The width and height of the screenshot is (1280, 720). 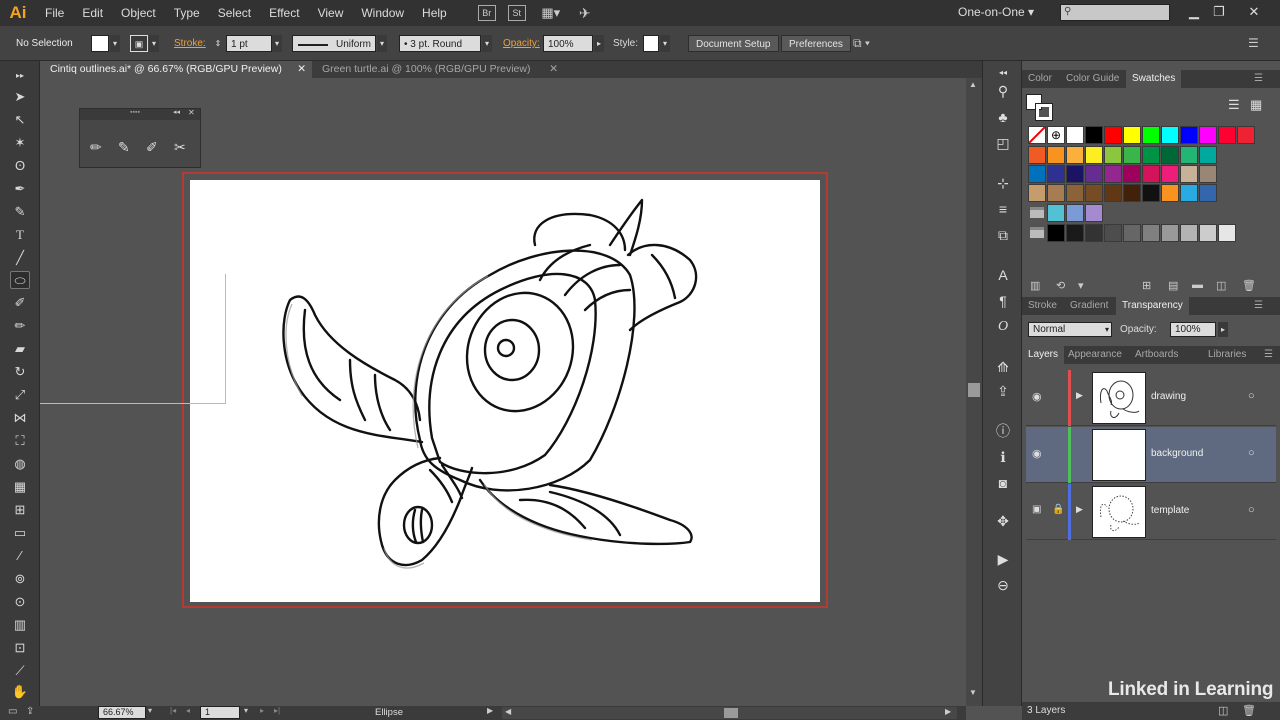 What do you see at coordinates (1070, 329) in the screenshot?
I see `blend-mode-dropdown: Normal ▾` at bounding box center [1070, 329].